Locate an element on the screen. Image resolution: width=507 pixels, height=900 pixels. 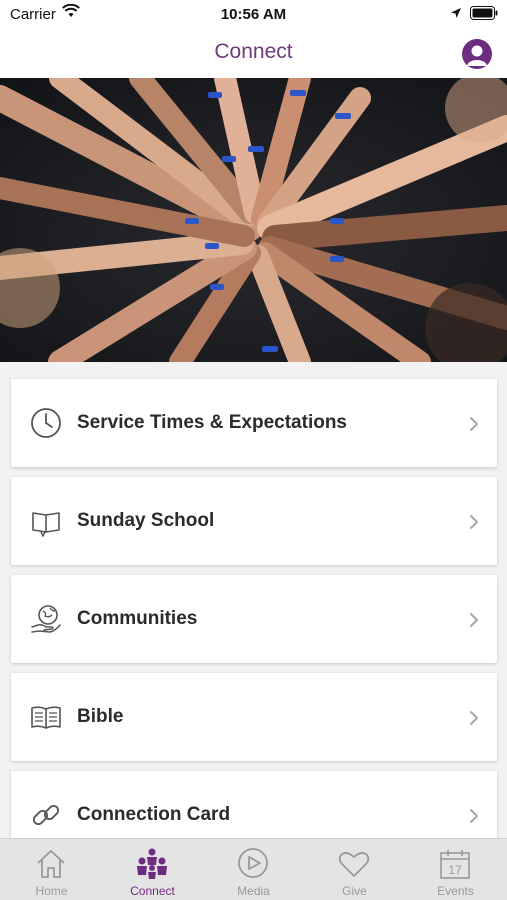
tab-connect: Connect is located at coordinates (152, 869).